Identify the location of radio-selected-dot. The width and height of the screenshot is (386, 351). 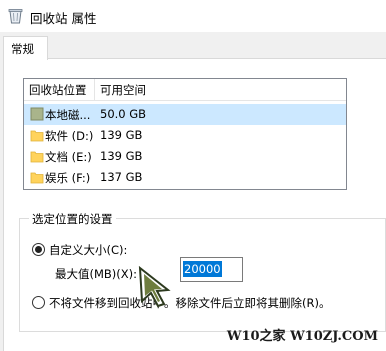
(38, 249).